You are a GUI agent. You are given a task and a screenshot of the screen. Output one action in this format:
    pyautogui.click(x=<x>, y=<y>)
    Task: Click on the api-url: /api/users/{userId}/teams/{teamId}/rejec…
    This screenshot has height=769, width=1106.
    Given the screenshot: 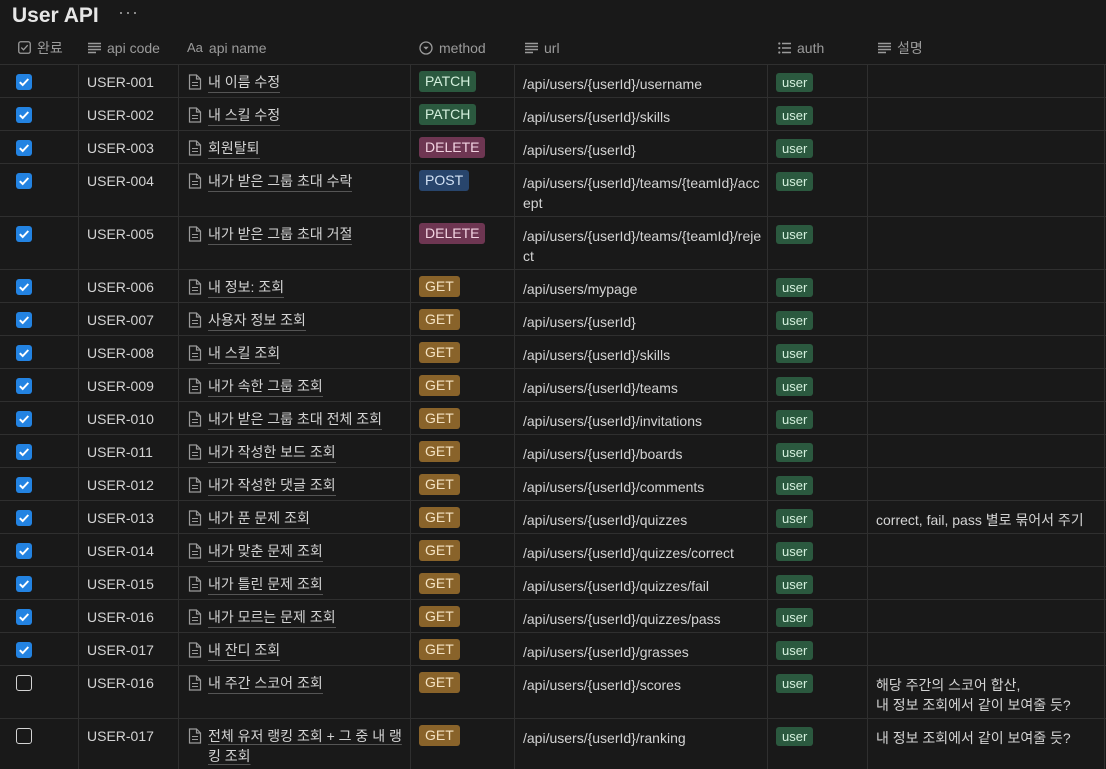 What is the action you would take?
    pyautogui.click(x=642, y=246)
    